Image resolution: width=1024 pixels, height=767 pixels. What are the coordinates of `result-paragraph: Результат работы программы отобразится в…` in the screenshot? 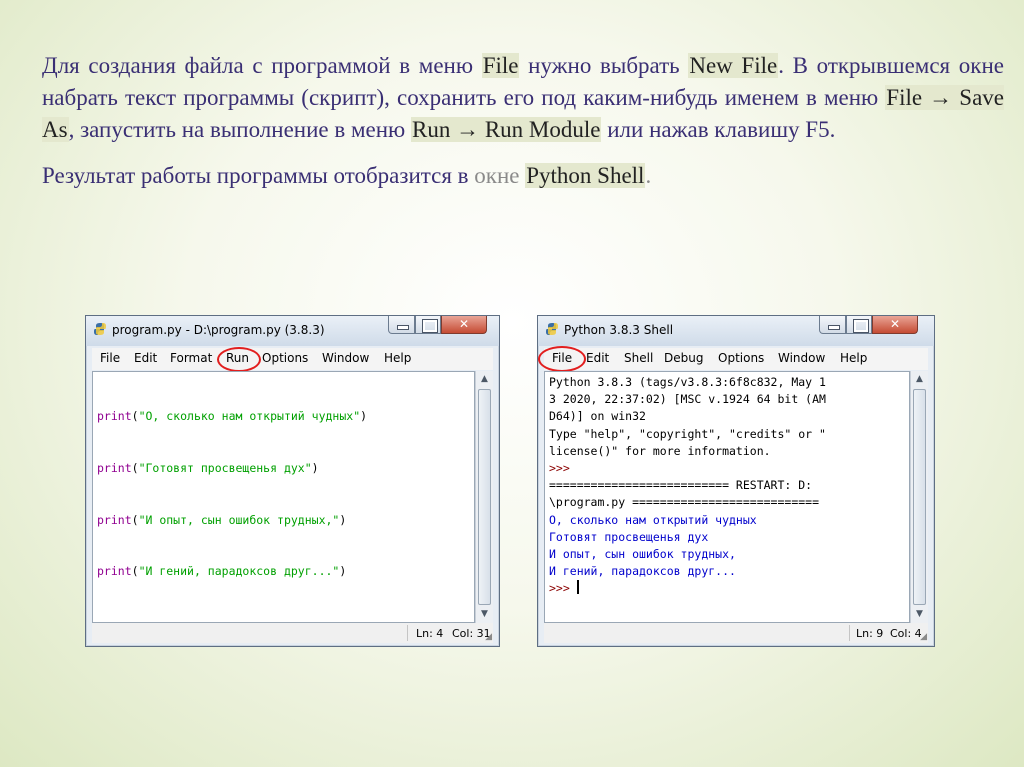 It's located at (523, 176).